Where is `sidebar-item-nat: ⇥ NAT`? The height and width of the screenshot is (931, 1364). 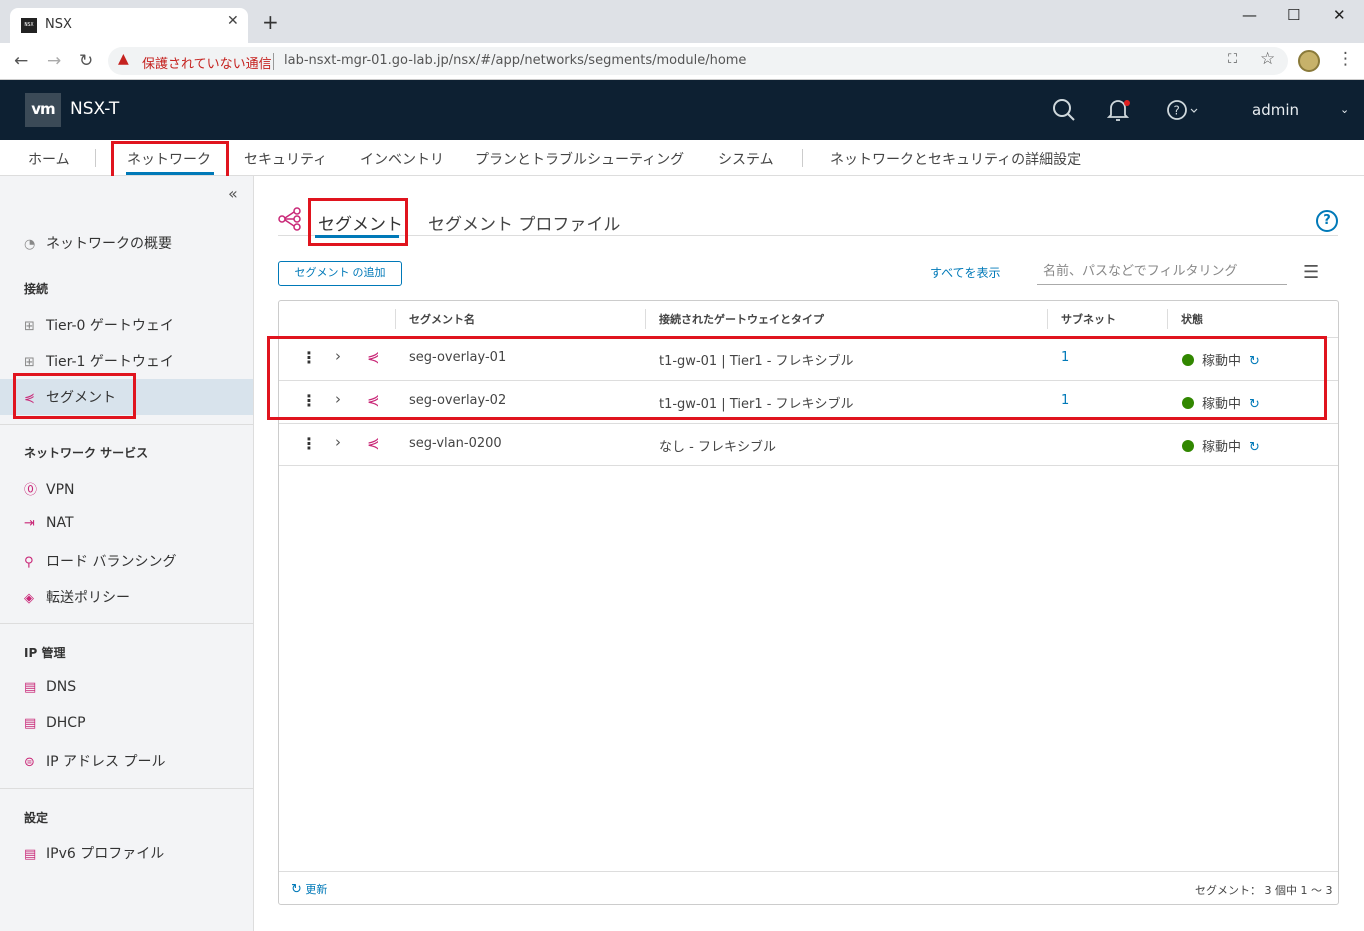
sidebar-item-nat: ⇥ NAT is located at coordinates (49, 525).